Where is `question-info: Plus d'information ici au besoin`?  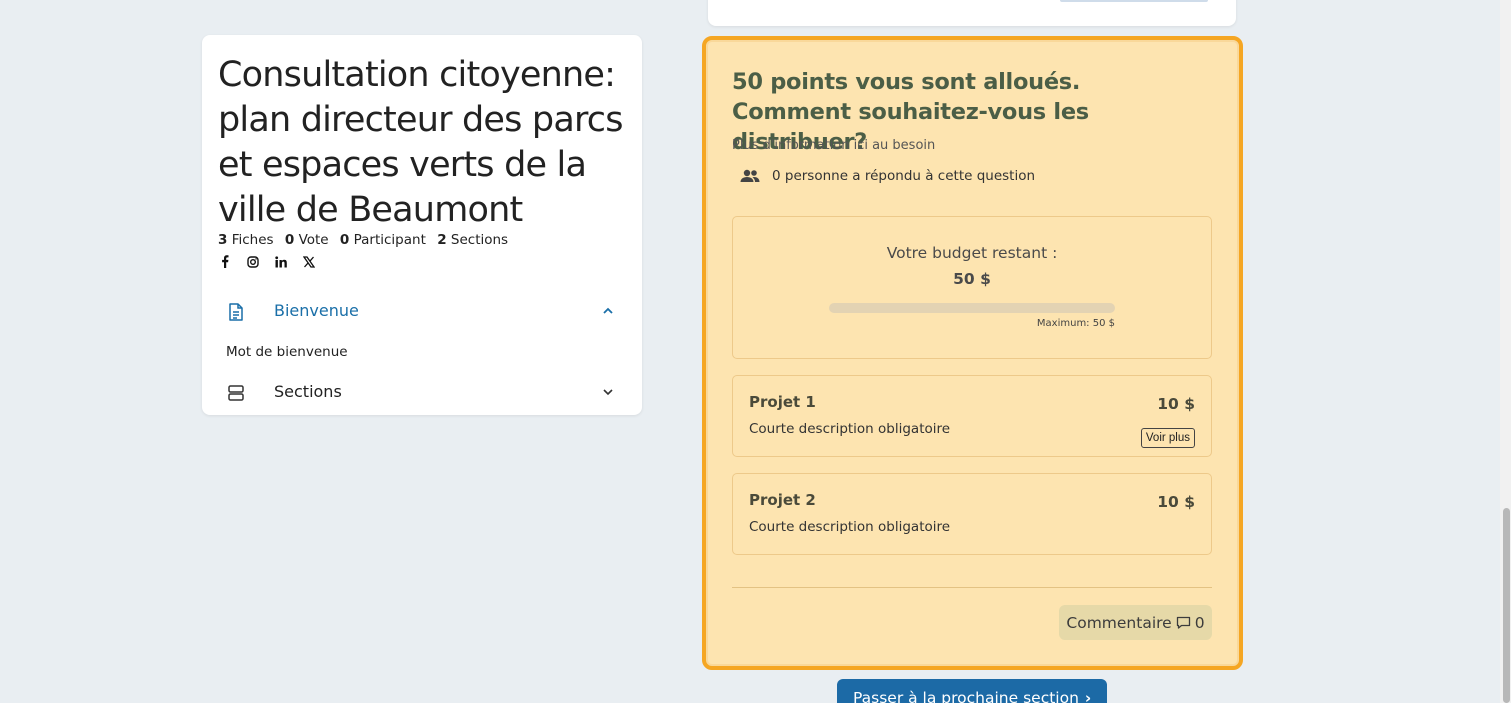
question-info: Plus d'information ici au besoin is located at coordinates (834, 145).